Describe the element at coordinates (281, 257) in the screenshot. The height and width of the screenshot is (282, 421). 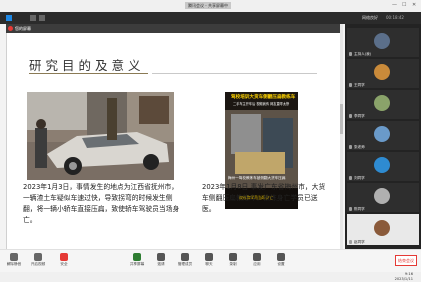
I see `settings-icon` at that location.